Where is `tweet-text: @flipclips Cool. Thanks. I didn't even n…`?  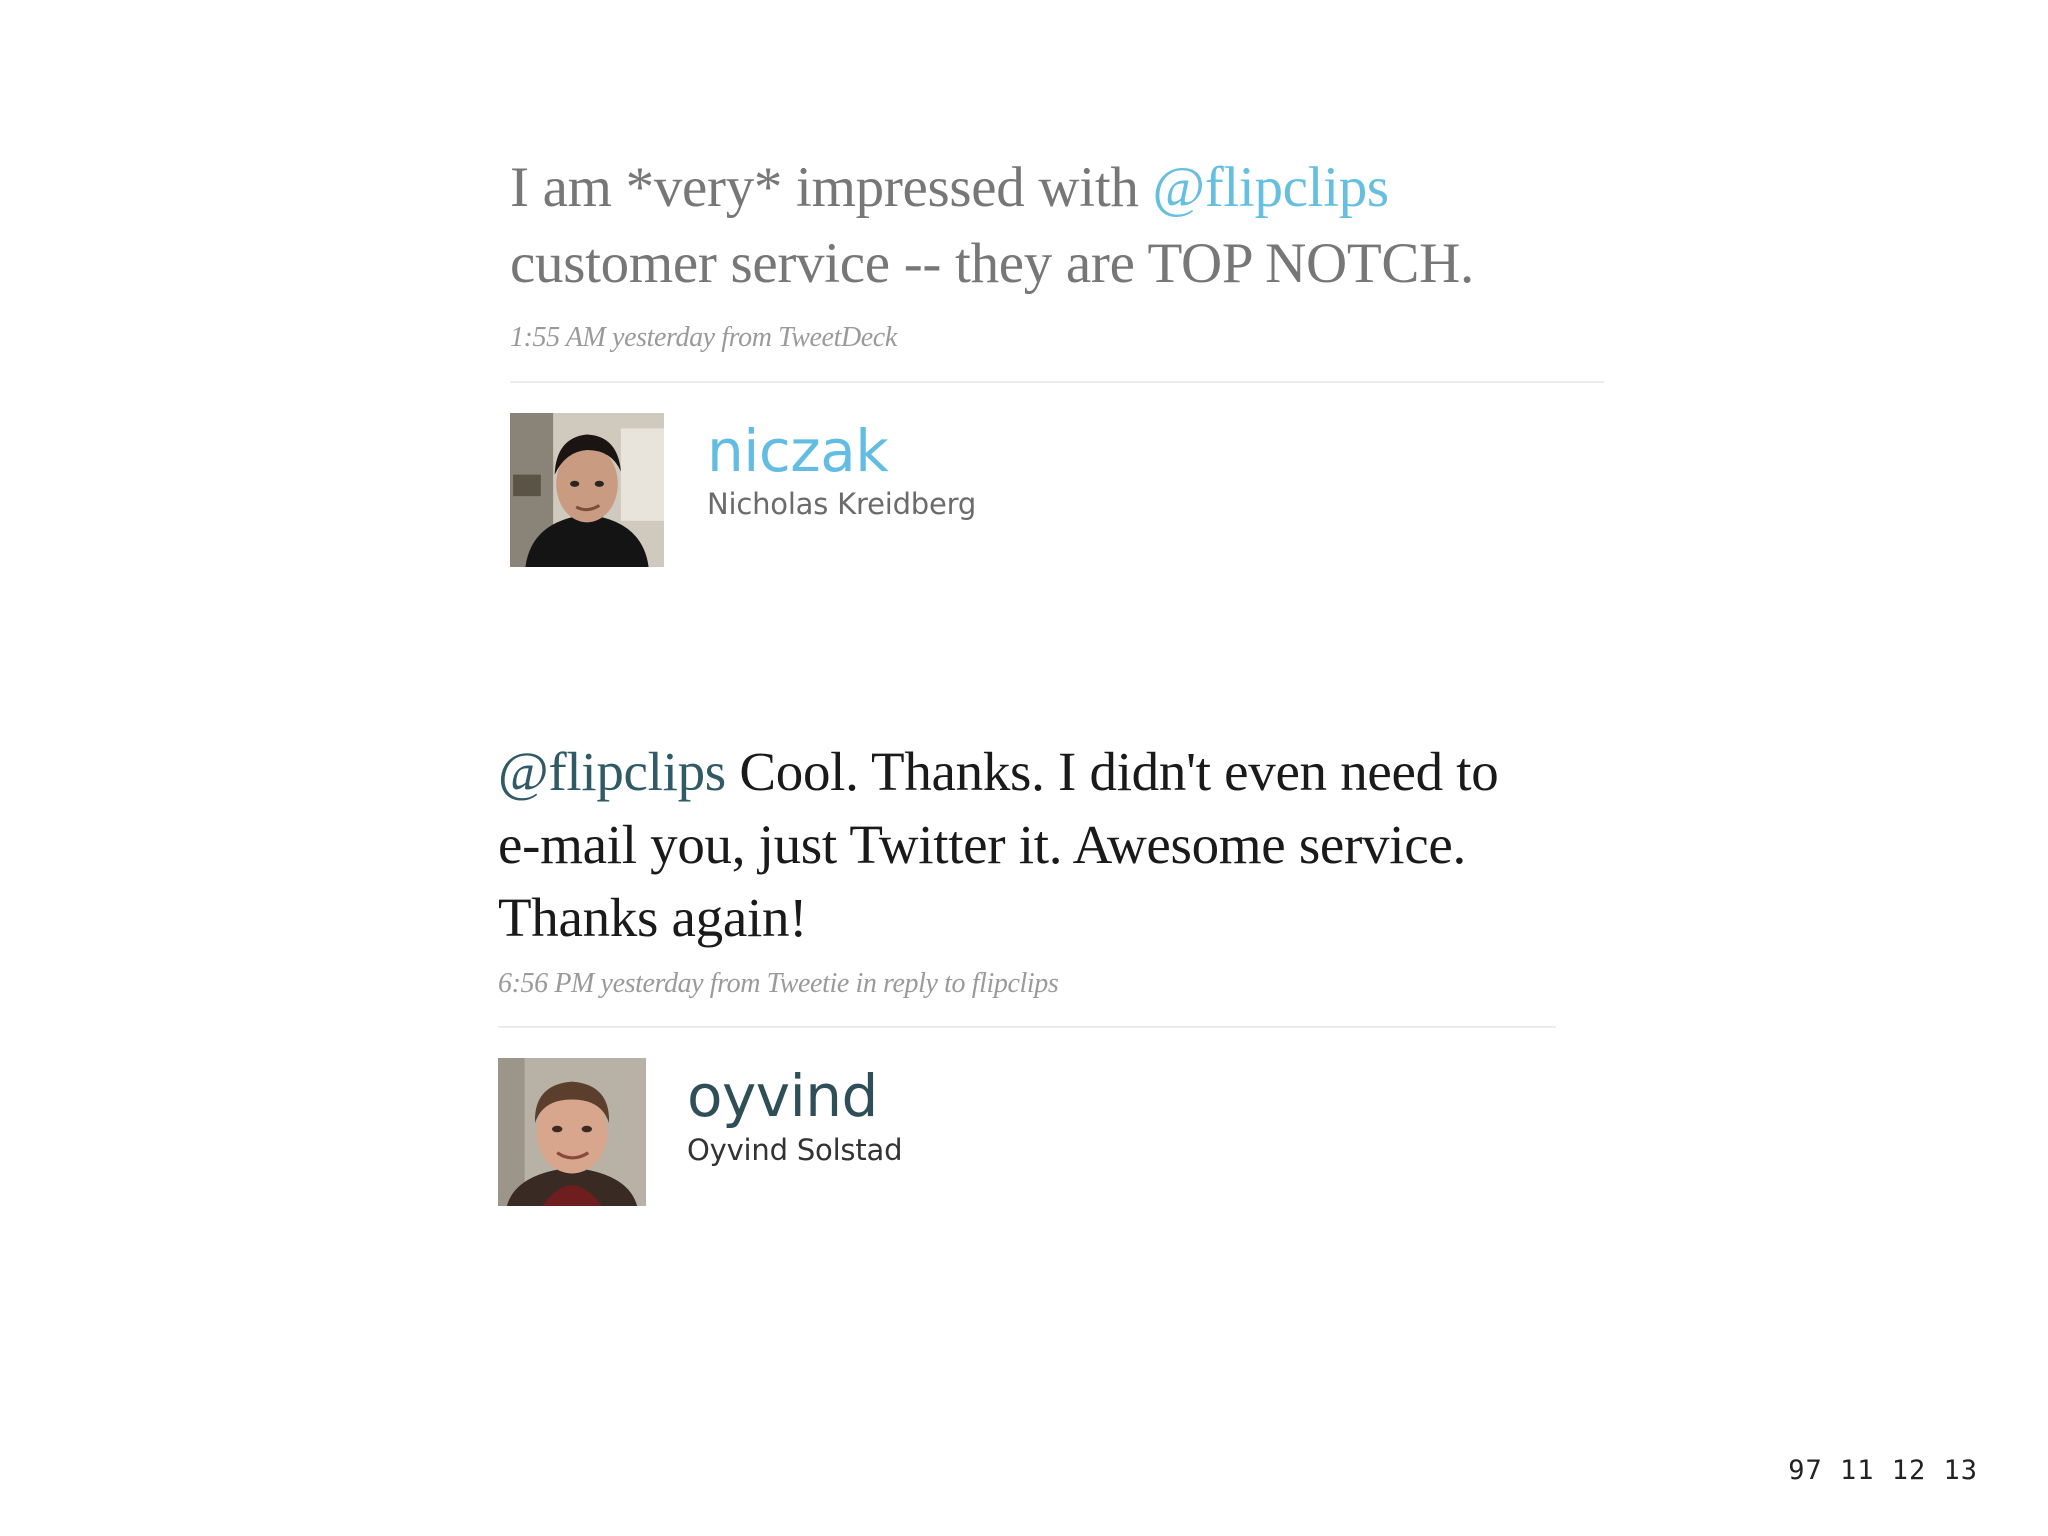
tweet-text: @flipclips Cool. Thanks. I didn't even n… is located at coordinates (1018, 844).